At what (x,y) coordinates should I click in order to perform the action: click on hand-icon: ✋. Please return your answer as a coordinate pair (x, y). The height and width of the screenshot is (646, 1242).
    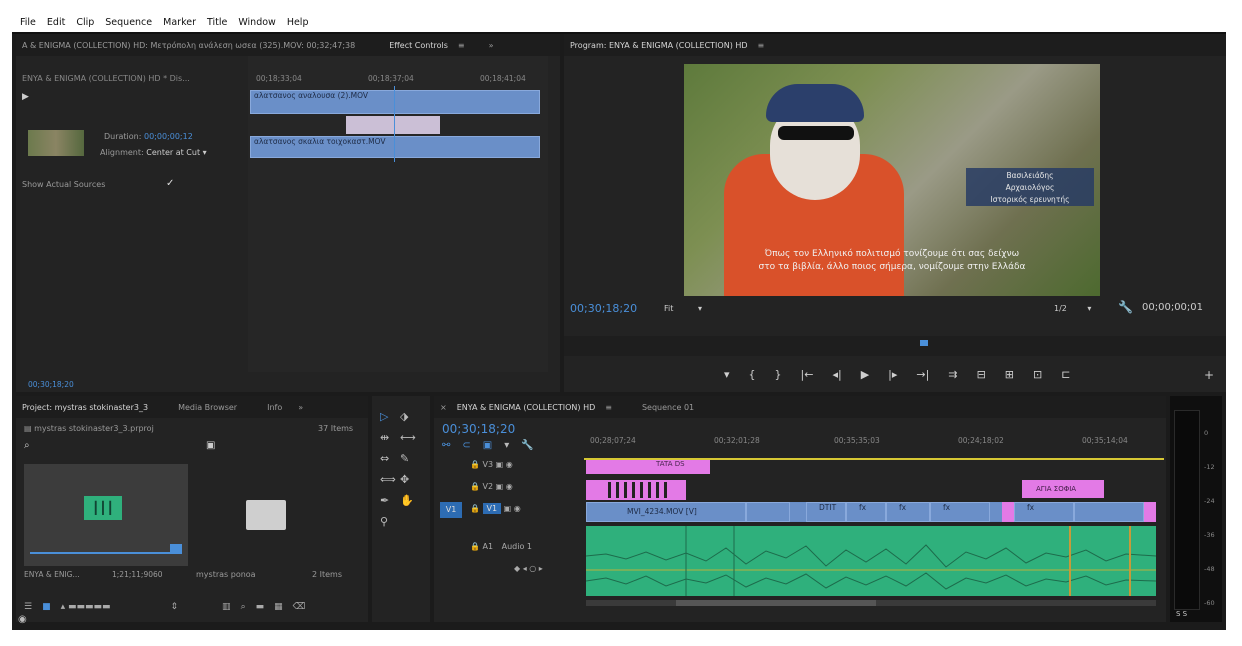
    Looking at the image, I should click on (410, 500).